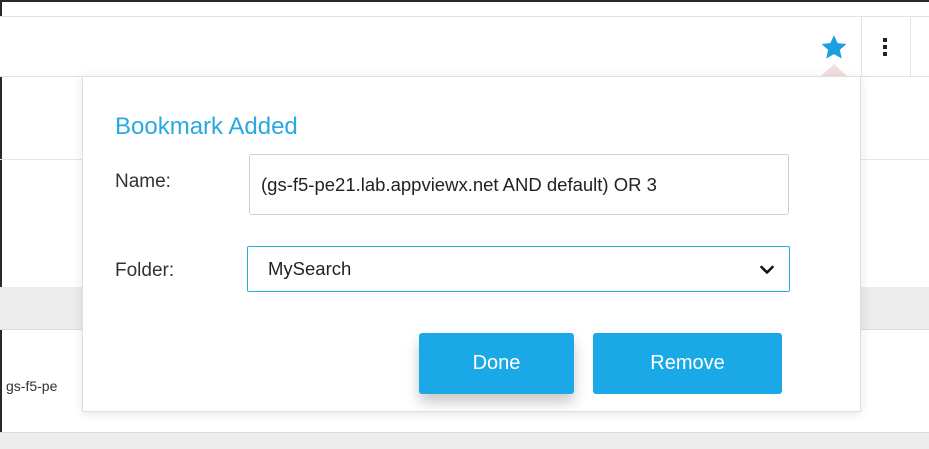 The width and height of the screenshot is (929, 449). I want to click on folder-selected-value: MySearch, so click(310, 268).